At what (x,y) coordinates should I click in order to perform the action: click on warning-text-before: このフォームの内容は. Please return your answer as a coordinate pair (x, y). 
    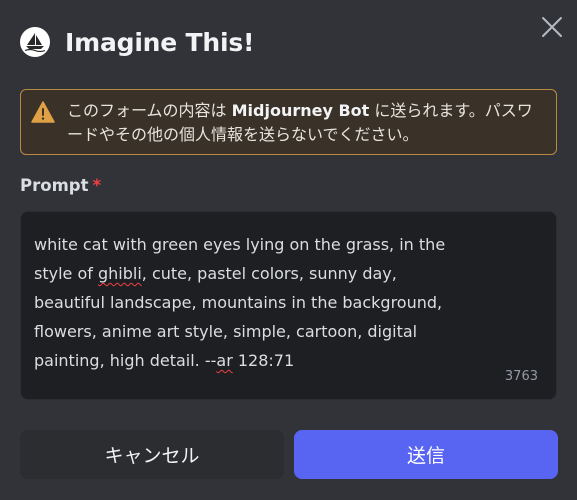
    Looking at the image, I should click on (149, 110).